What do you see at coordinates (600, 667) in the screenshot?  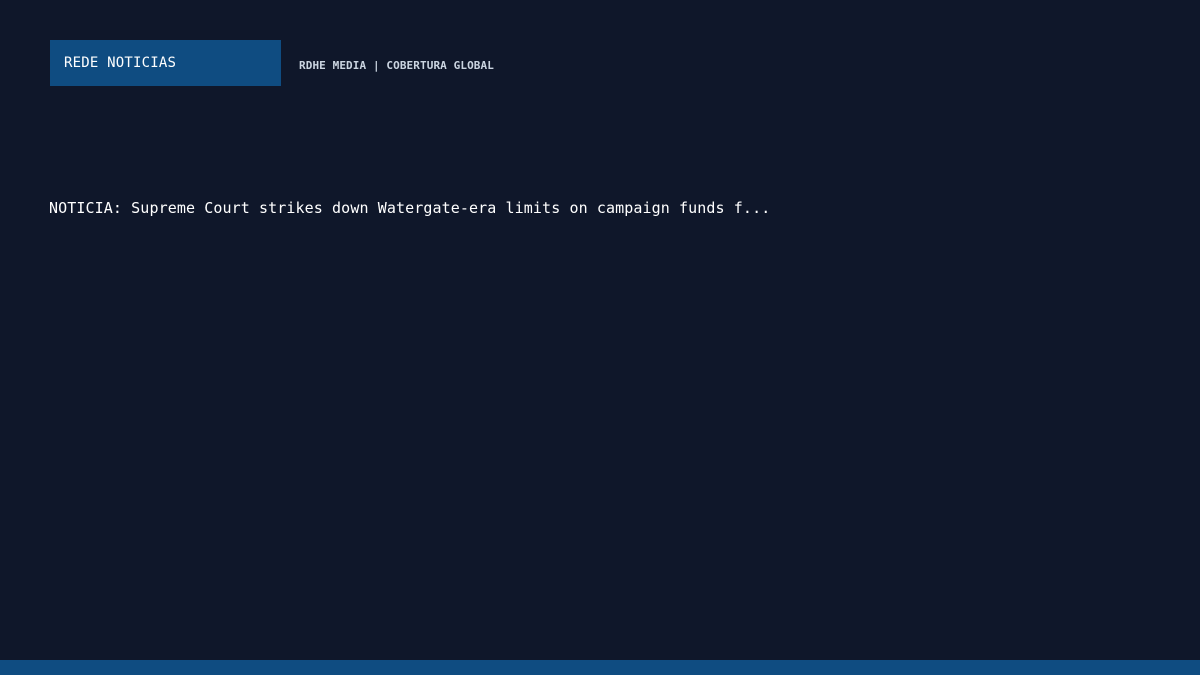 I see `bottom-accent-bar` at bounding box center [600, 667].